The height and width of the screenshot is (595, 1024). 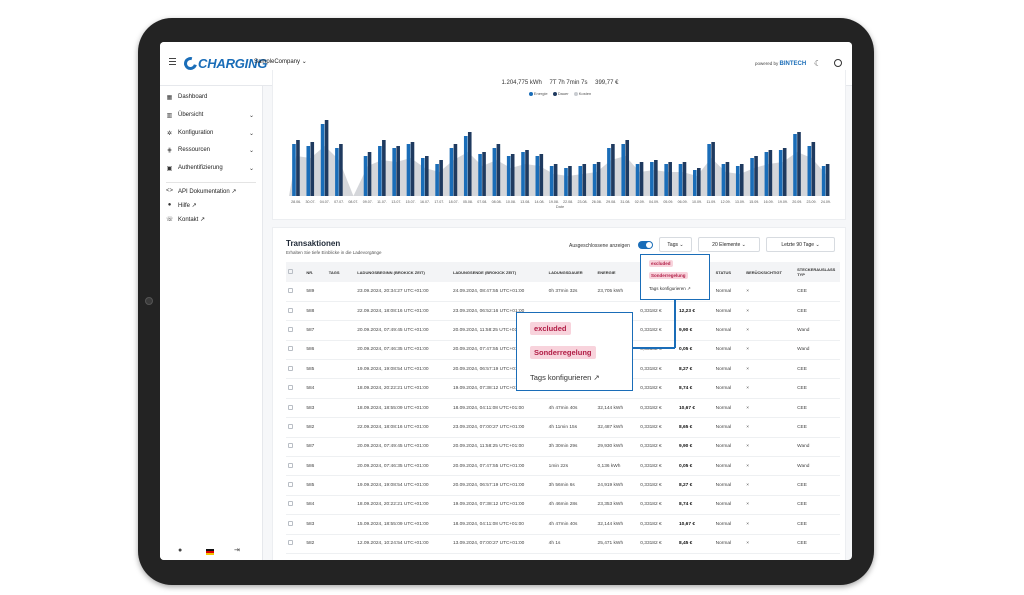 I want to click on column-header-status: STATUS, so click(x=729, y=272).